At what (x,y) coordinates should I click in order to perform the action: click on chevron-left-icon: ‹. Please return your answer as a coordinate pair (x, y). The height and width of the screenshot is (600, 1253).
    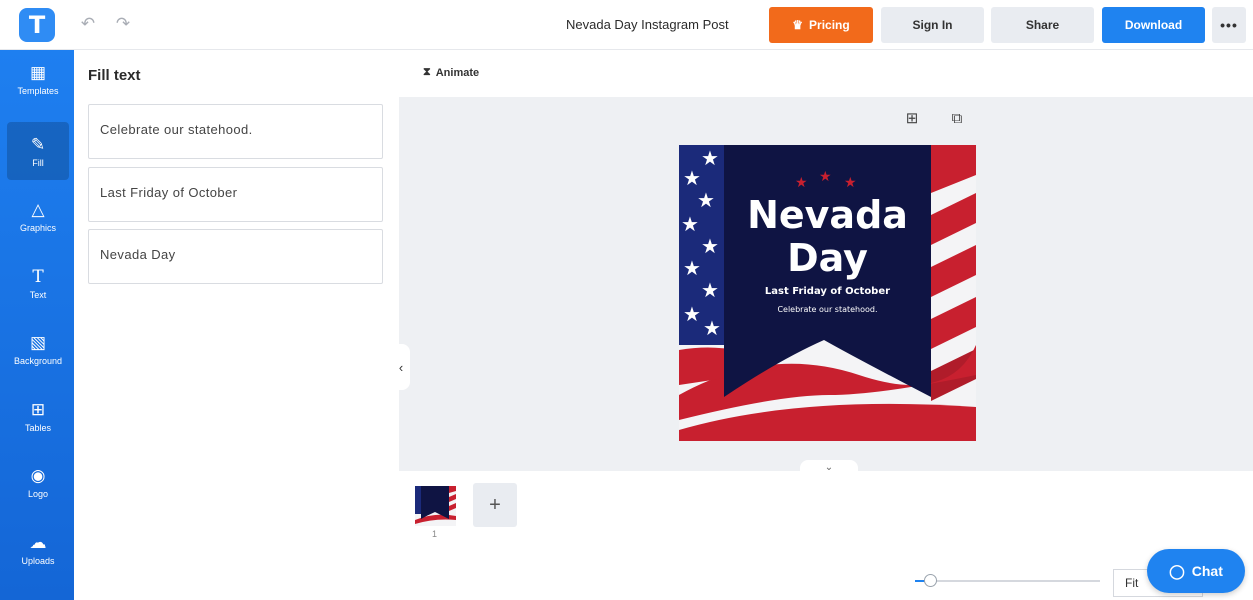
    Looking at the image, I should click on (401, 367).